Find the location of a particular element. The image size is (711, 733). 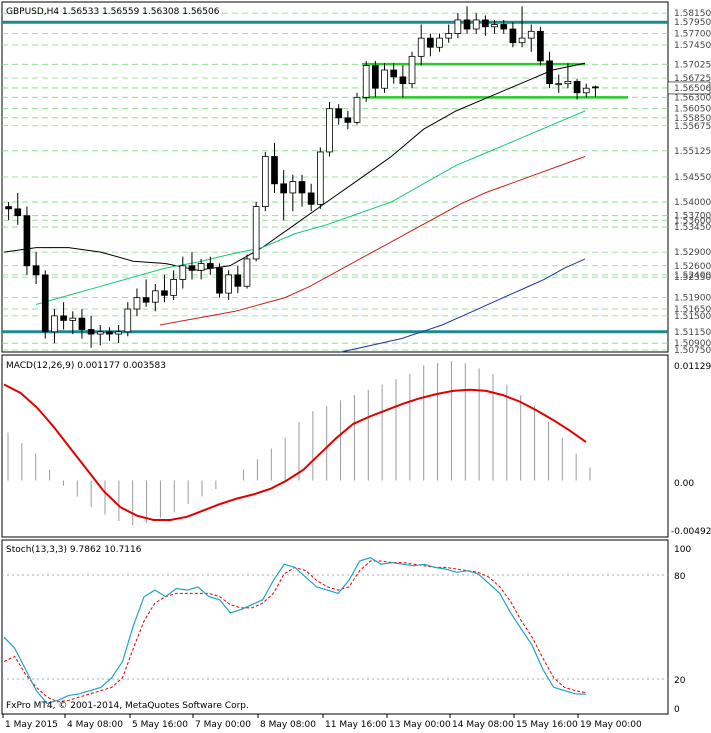

price-tick-label: 1.55675 is located at coordinates (692, 127).